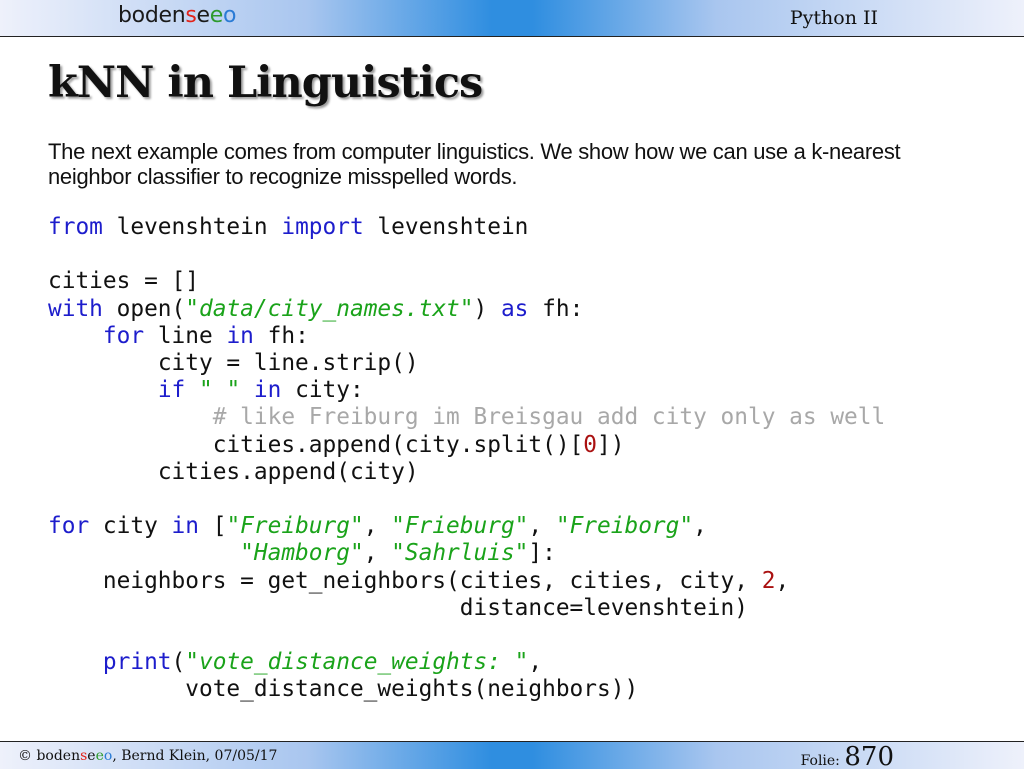 The height and width of the screenshot is (772, 1024). Describe the element at coordinates (205, 335) in the screenshot. I see `code-line: for line in fh:` at that location.